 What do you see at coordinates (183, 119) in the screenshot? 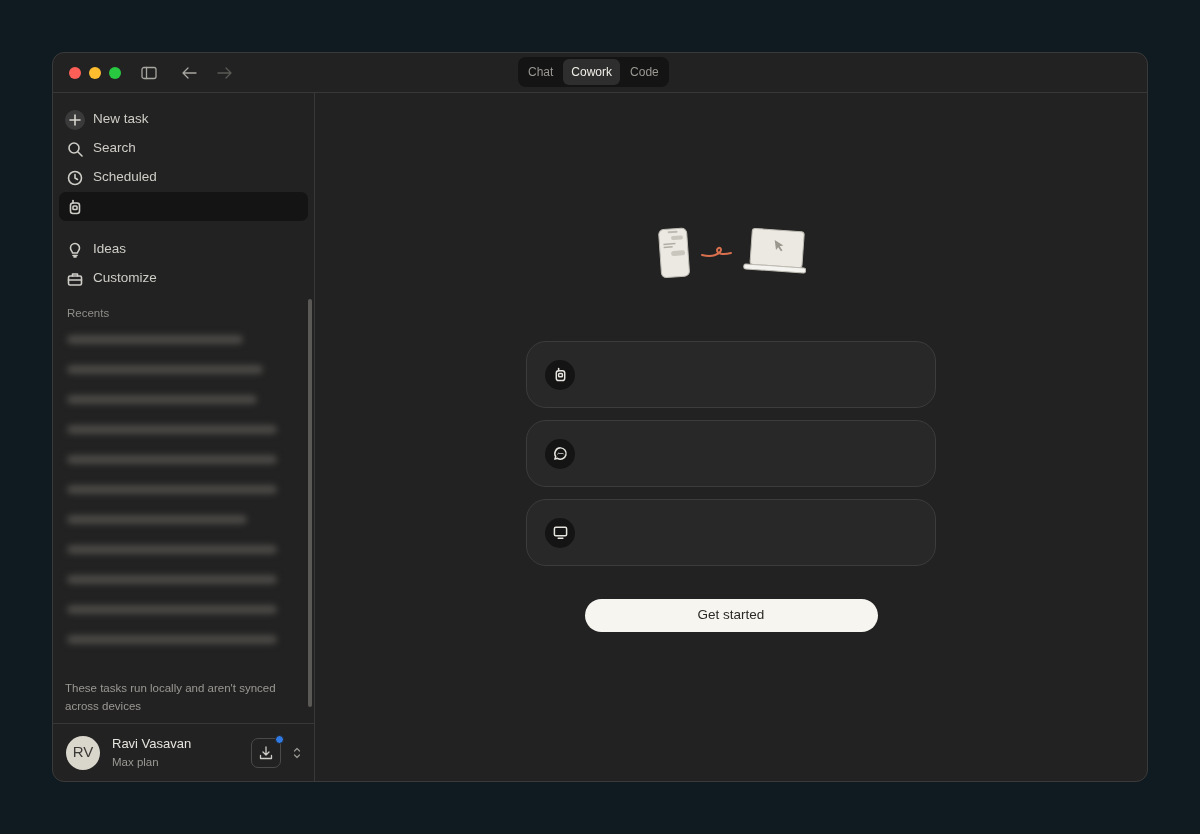
I see `sidebar-nav-item: New task` at bounding box center [183, 119].